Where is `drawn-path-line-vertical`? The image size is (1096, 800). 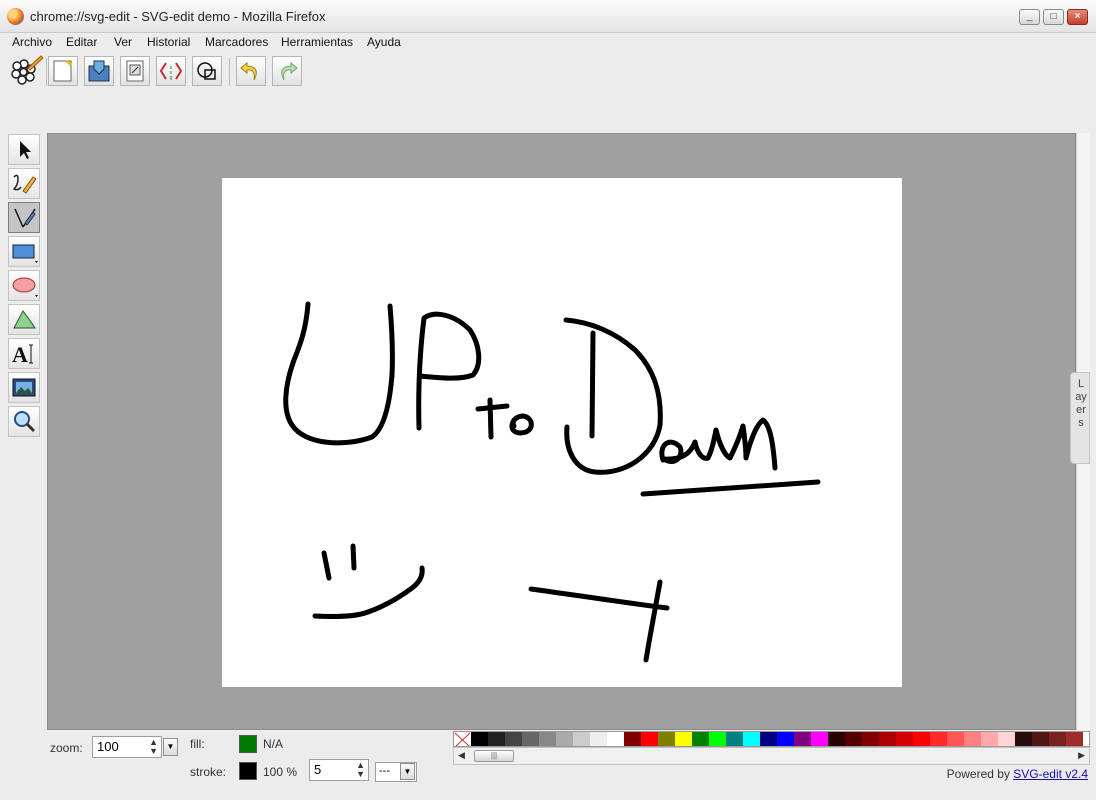 drawn-path-line-vertical is located at coordinates (653, 621).